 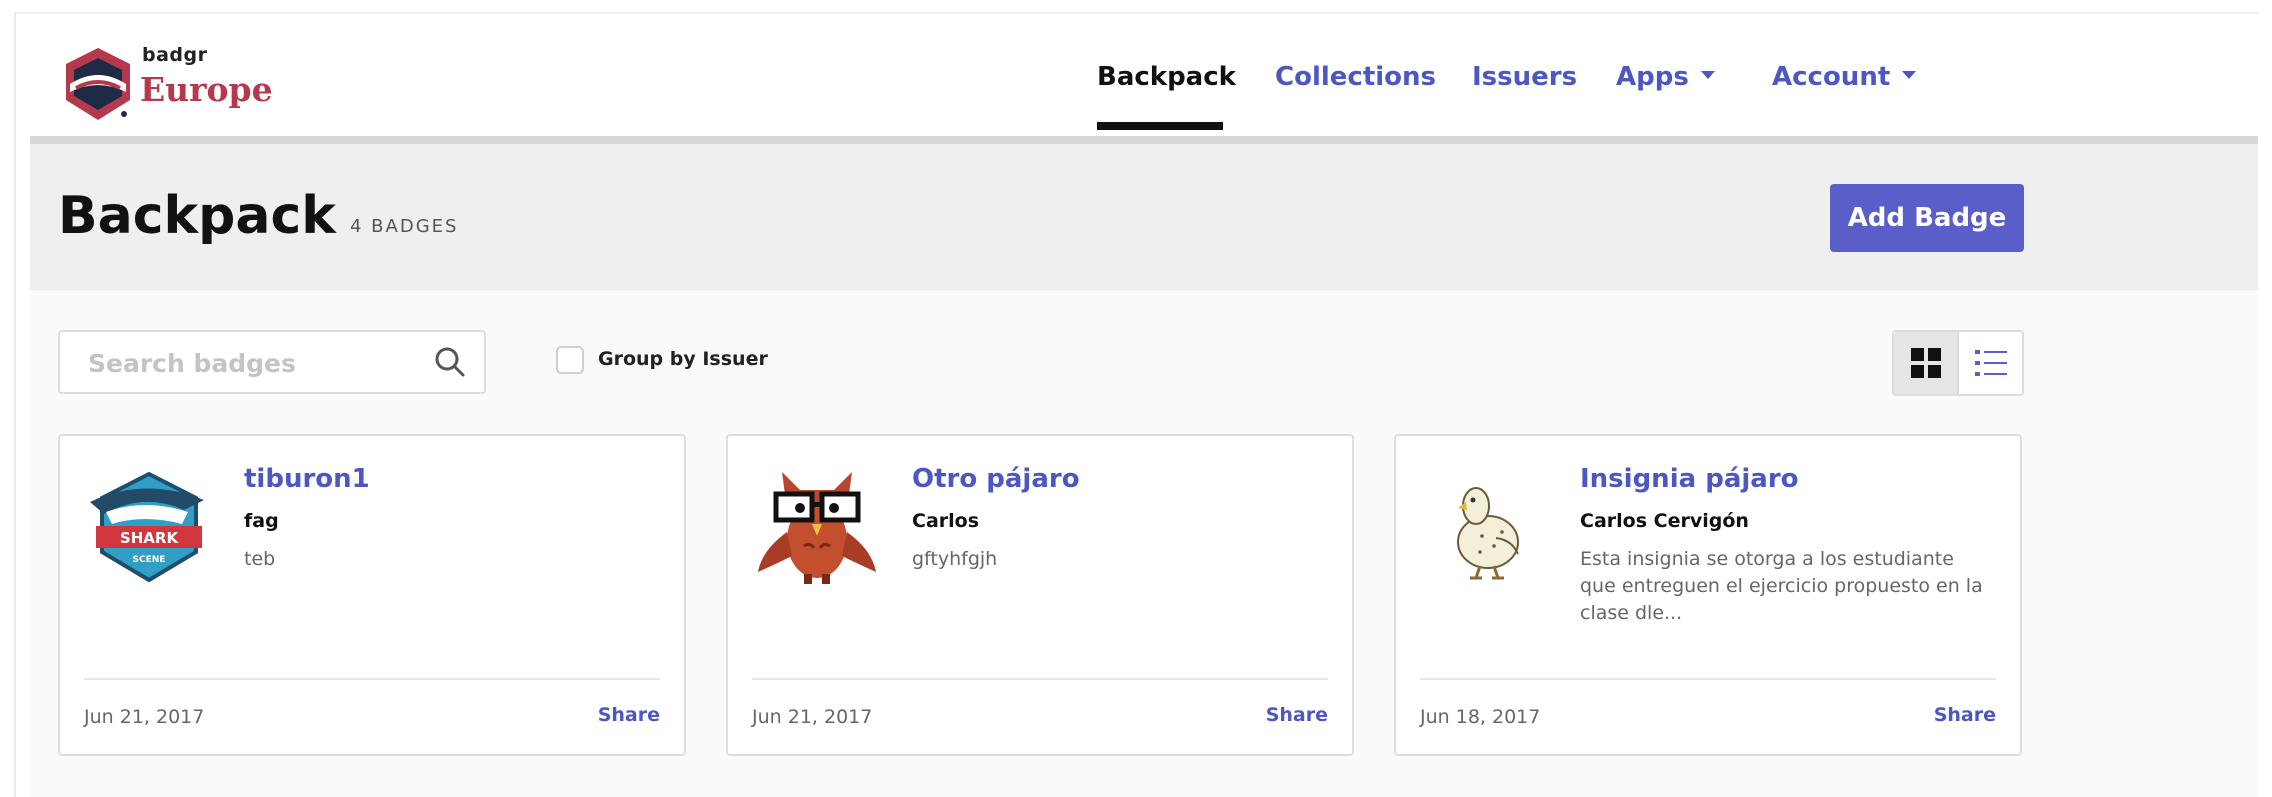 I want to click on badge-count: 4 BADGES, so click(x=404, y=226).